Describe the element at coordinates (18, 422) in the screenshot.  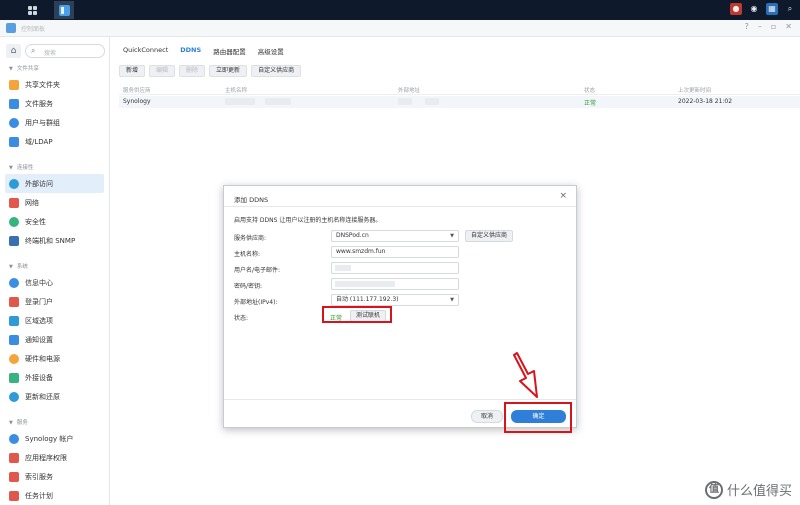
I see `section-header-services: ▼ 服务` at that location.